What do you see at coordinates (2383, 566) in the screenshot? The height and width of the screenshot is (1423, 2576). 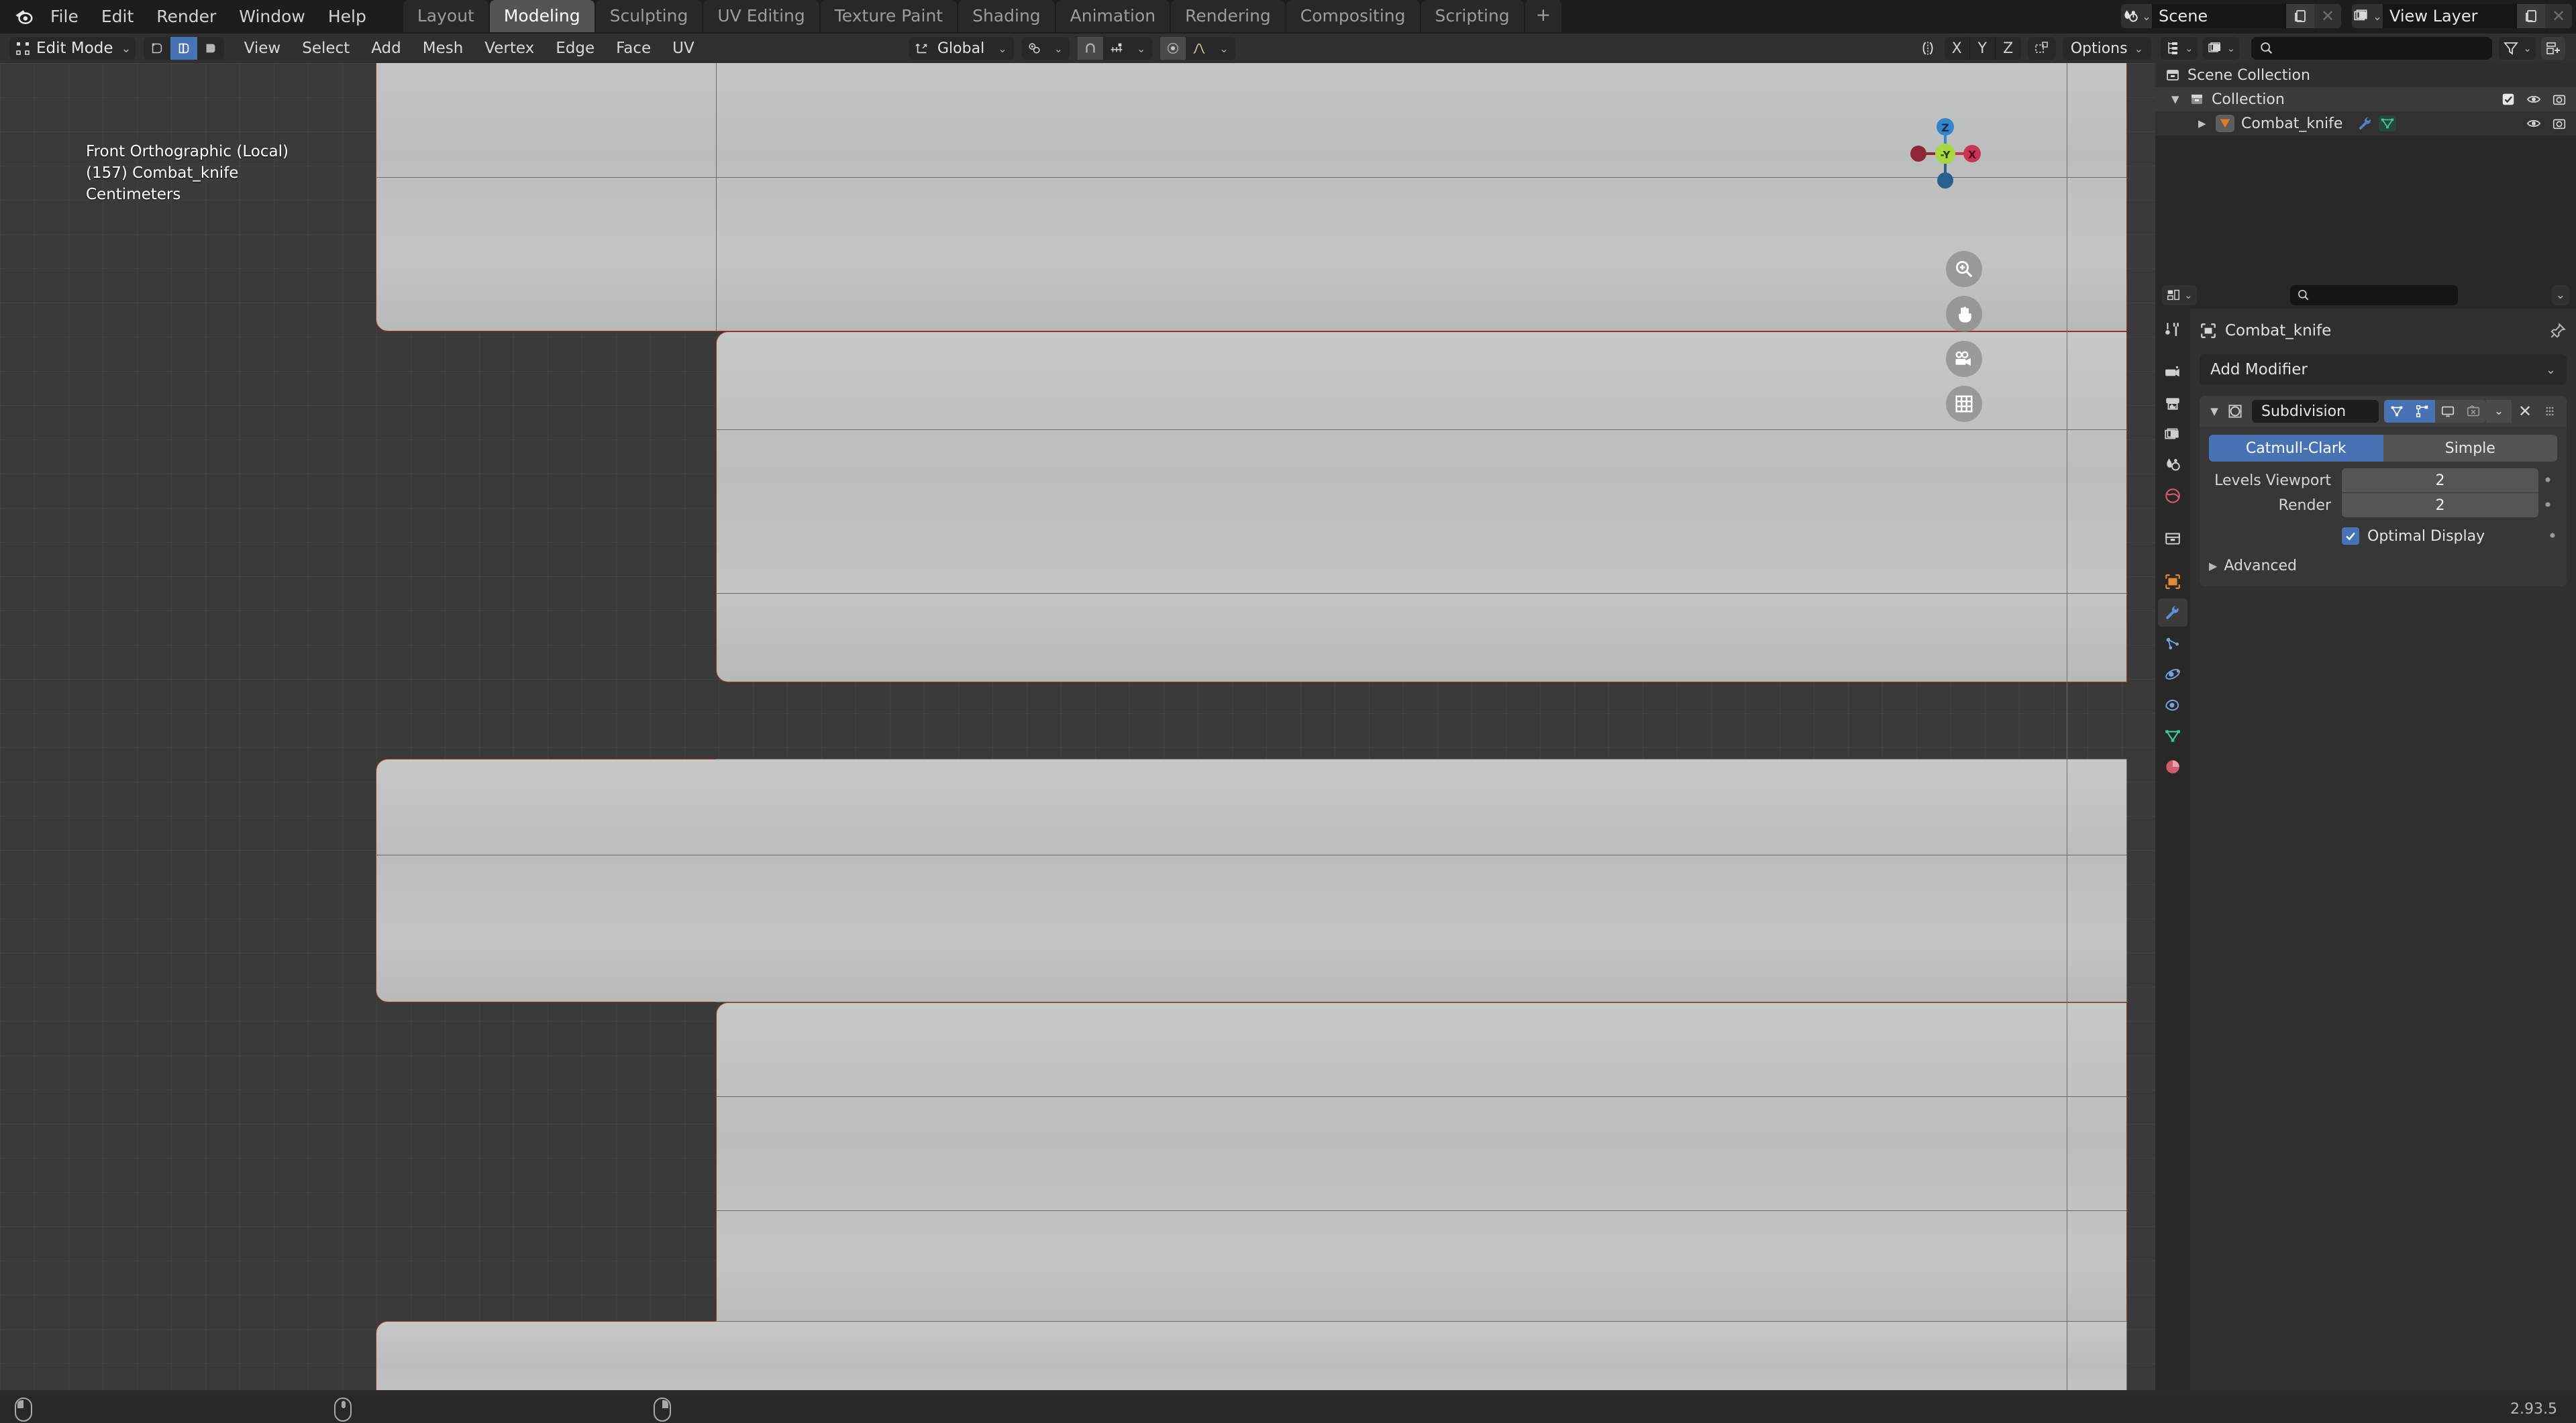 I see `advanced-section-toggle: ▶ Advanced` at bounding box center [2383, 566].